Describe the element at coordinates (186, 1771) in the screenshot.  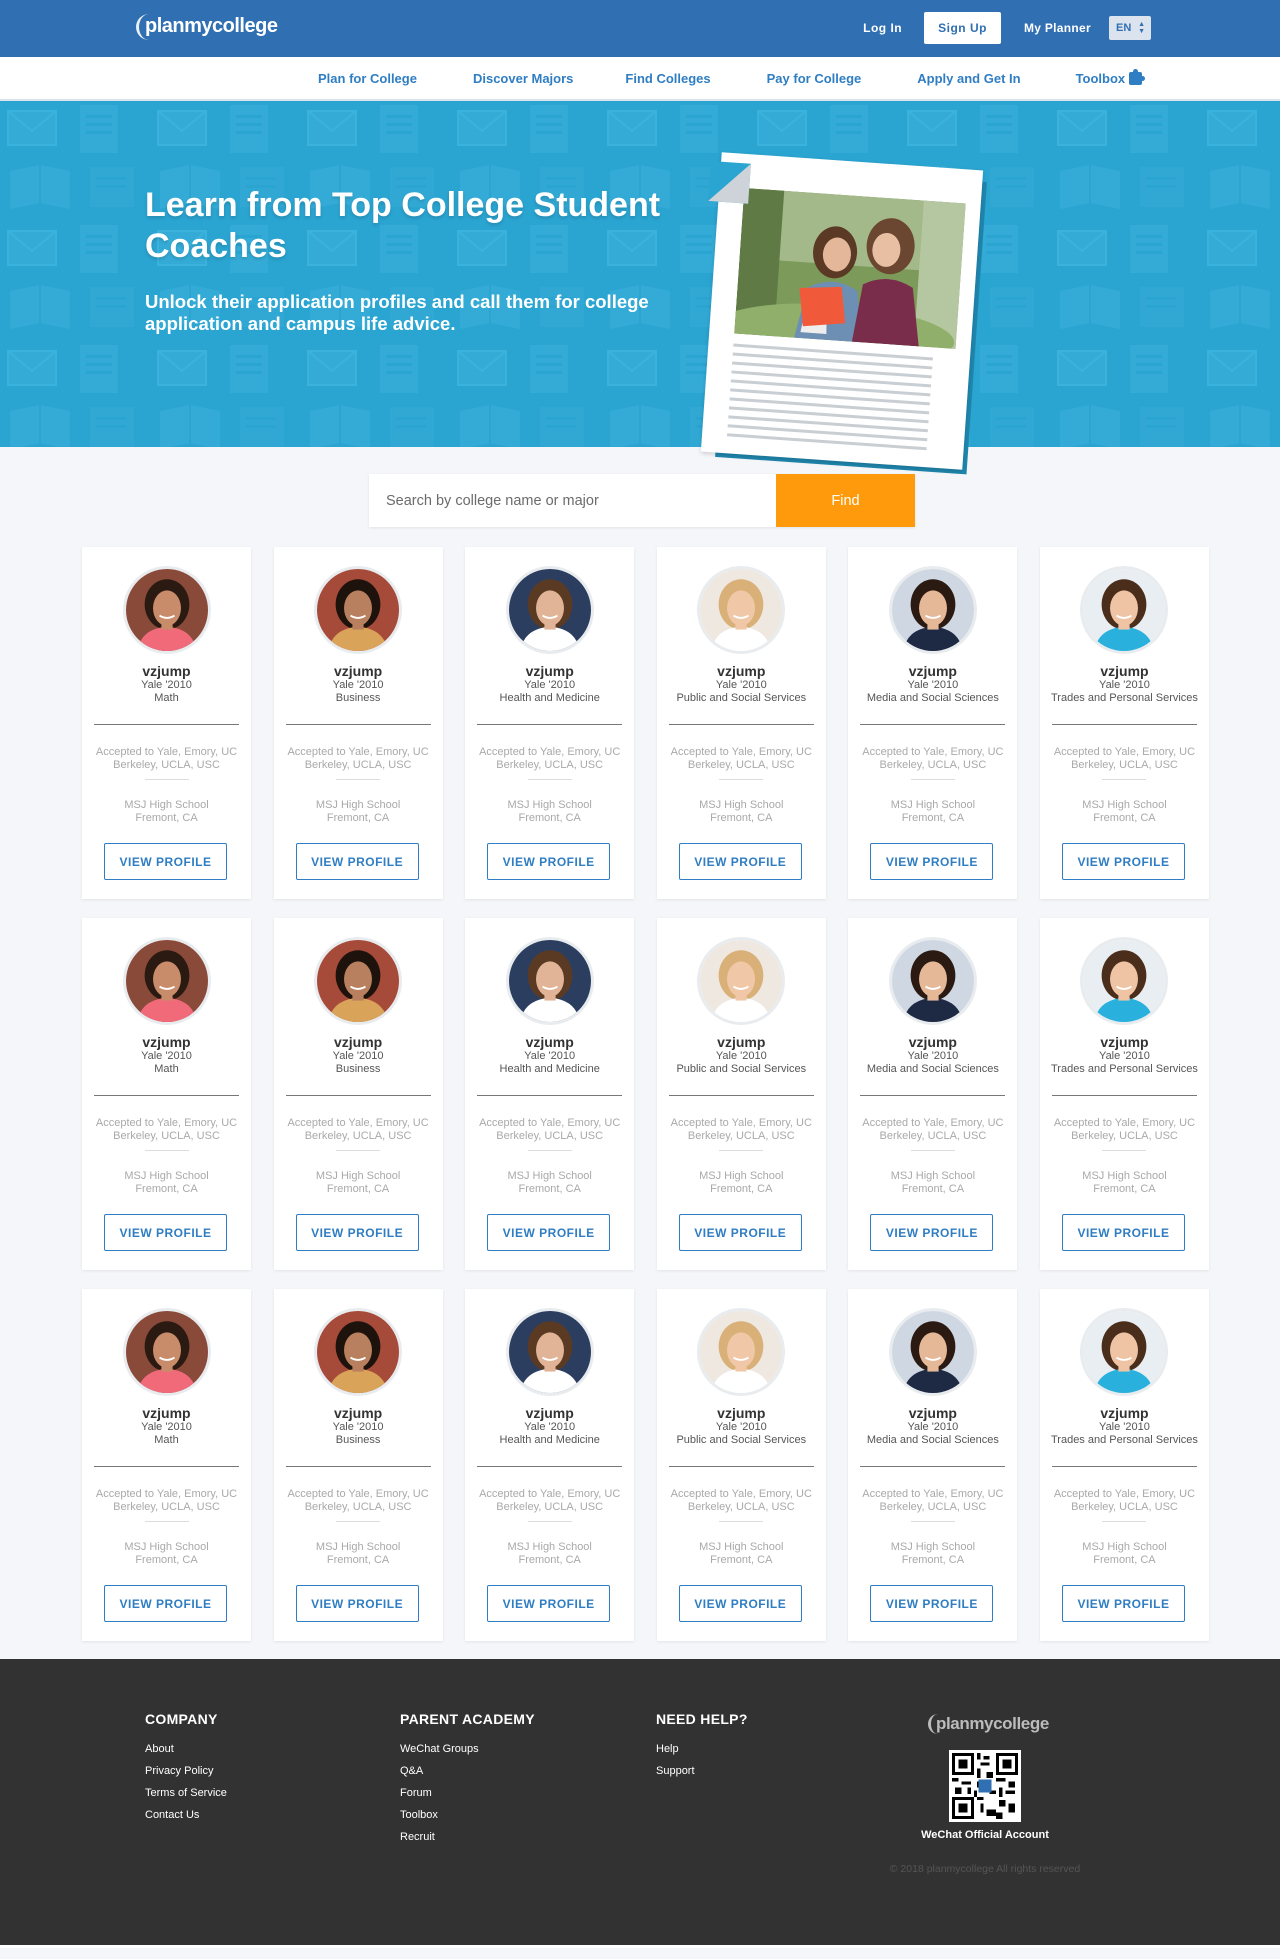
I see `footer-link-privacy: Privacy Policy` at that location.